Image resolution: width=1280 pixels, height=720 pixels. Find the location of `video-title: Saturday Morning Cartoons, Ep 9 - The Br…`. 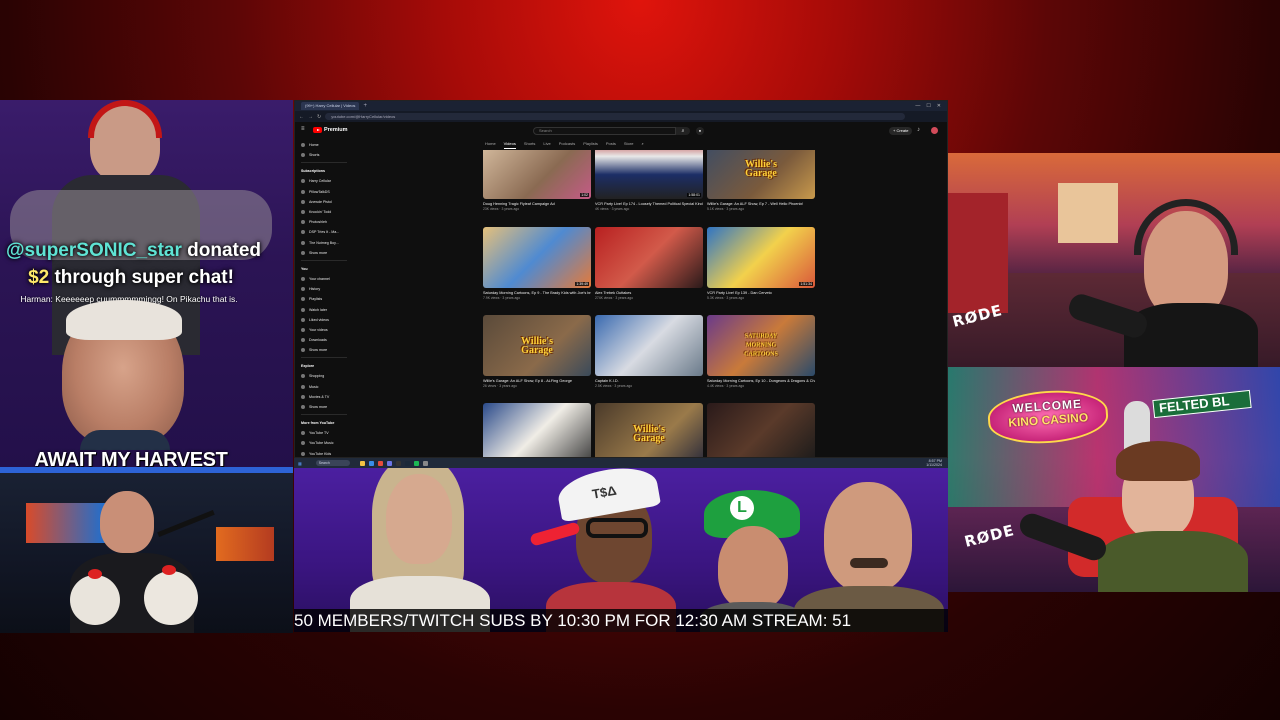

video-title: Saturday Morning Cartoons, Ep 9 - The Br… is located at coordinates (537, 293).